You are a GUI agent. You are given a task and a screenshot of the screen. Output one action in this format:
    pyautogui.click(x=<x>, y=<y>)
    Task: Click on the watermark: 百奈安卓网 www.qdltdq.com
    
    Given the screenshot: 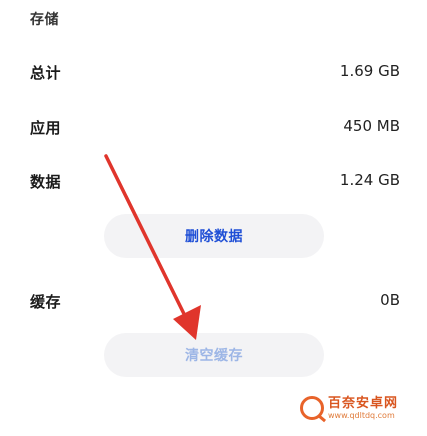 What is the action you would take?
    pyautogui.click(x=349, y=408)
    